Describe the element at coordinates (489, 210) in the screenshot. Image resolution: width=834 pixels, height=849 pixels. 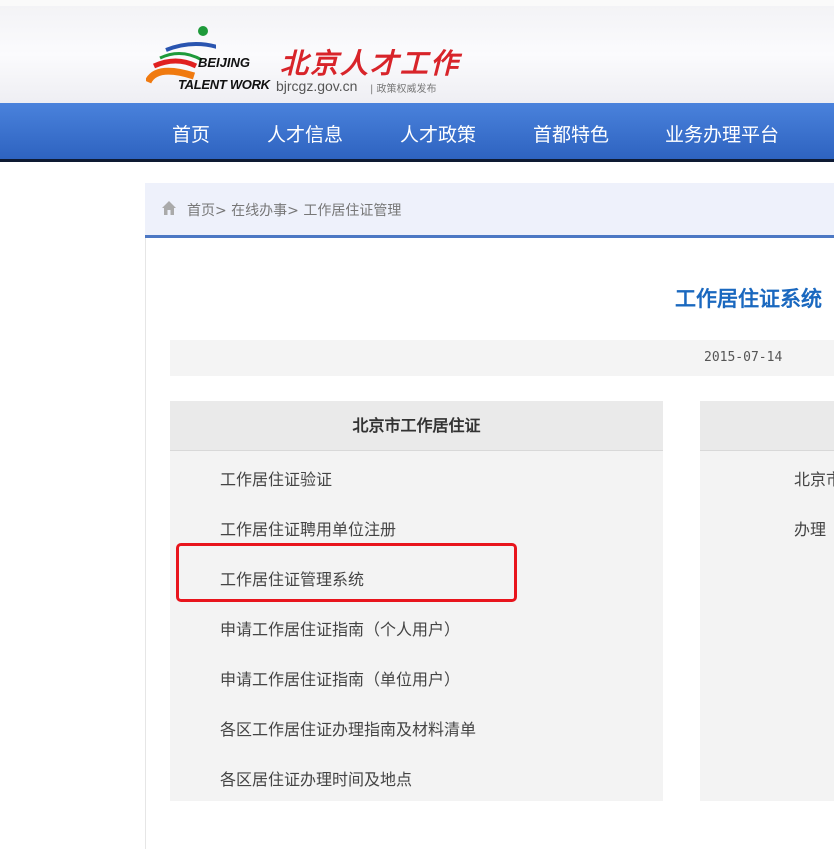
I see `breadcrumb: 首页> 在线办事> 工作居住证管理` at that location.